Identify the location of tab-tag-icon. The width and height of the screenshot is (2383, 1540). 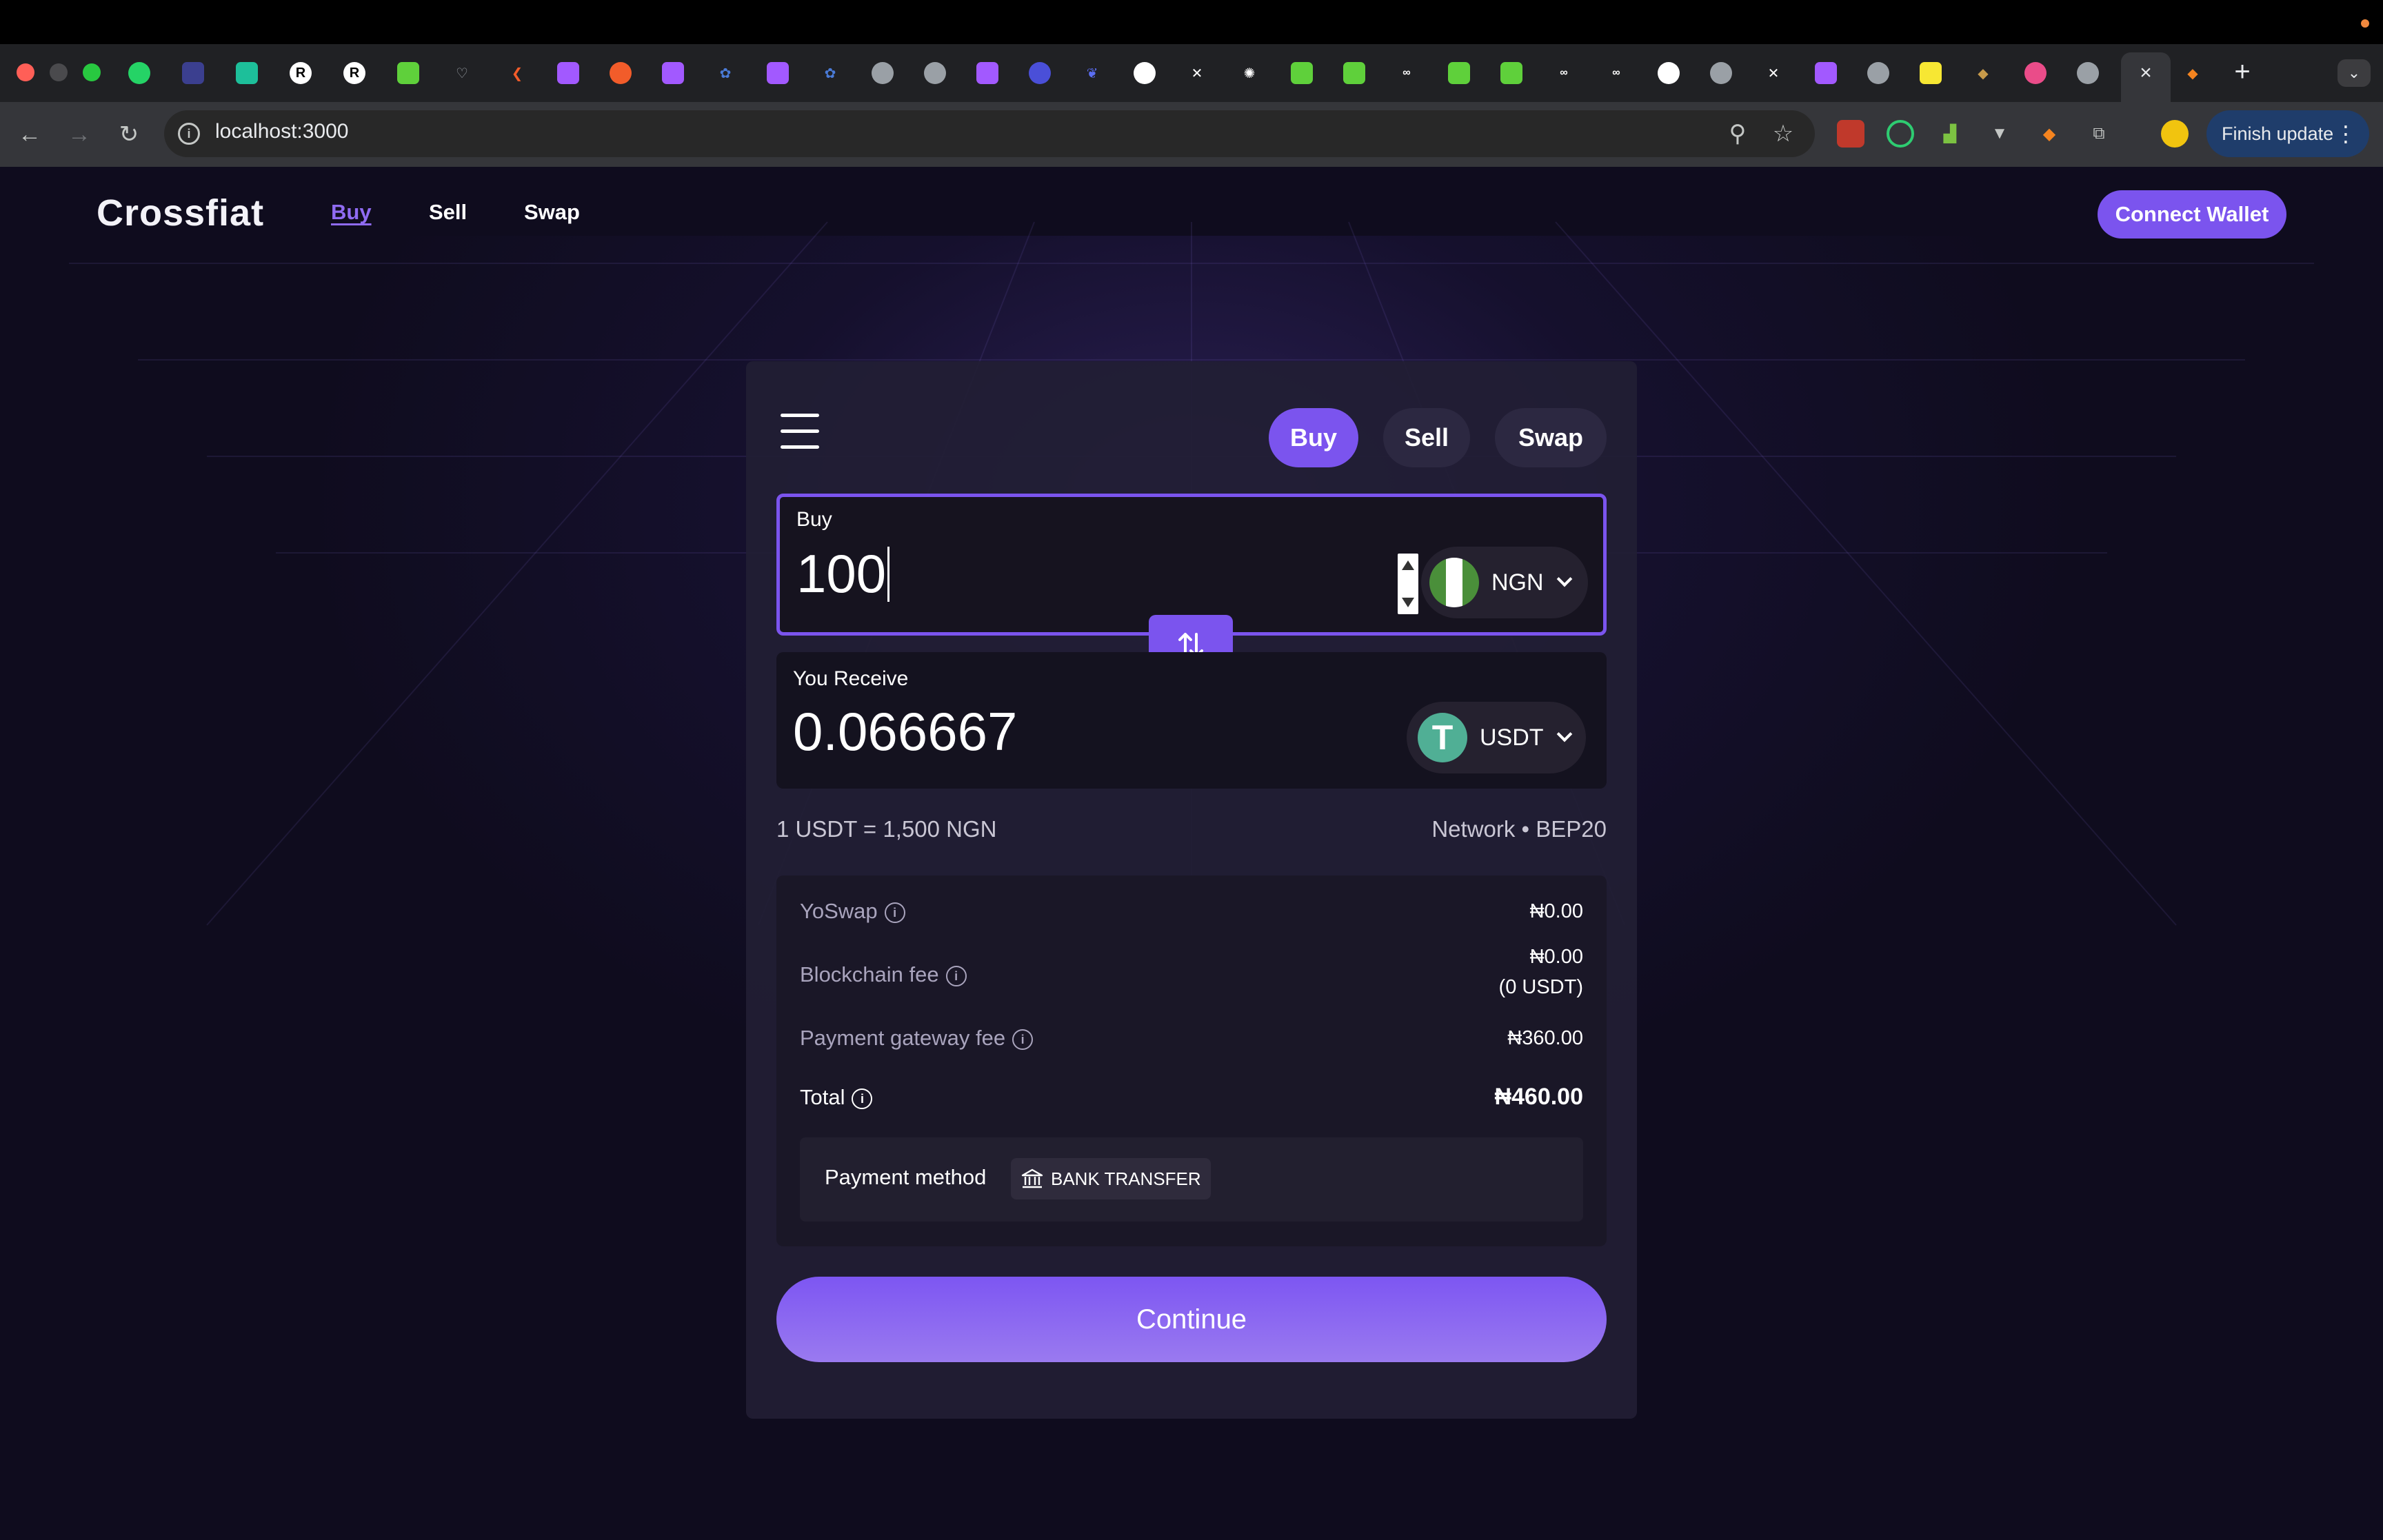
(247, 73).